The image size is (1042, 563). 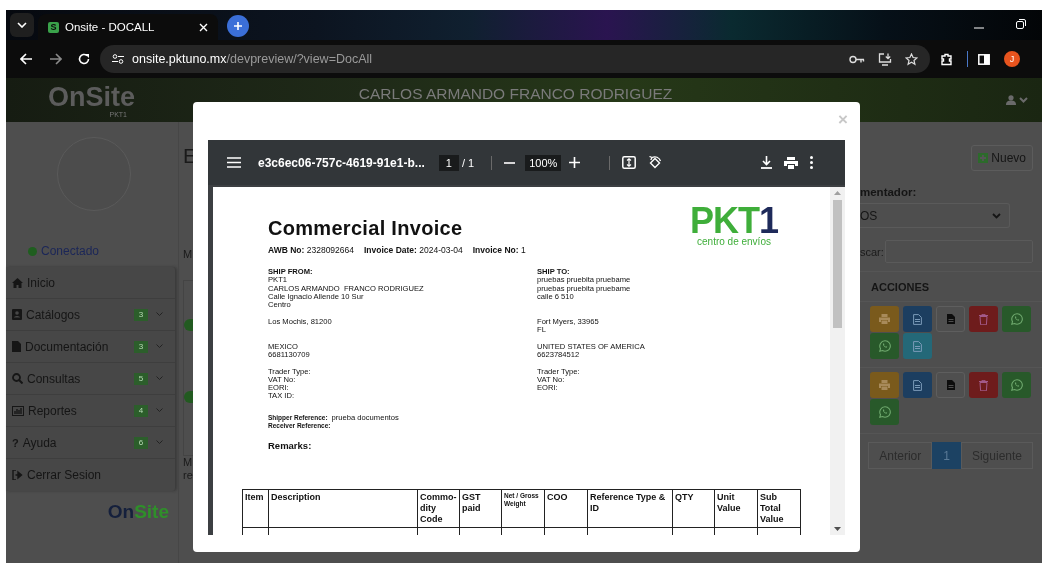 What do you see at coordinates (17, 282) in the screenshot?
I see `home-icon` at bounding box center [17, 282].